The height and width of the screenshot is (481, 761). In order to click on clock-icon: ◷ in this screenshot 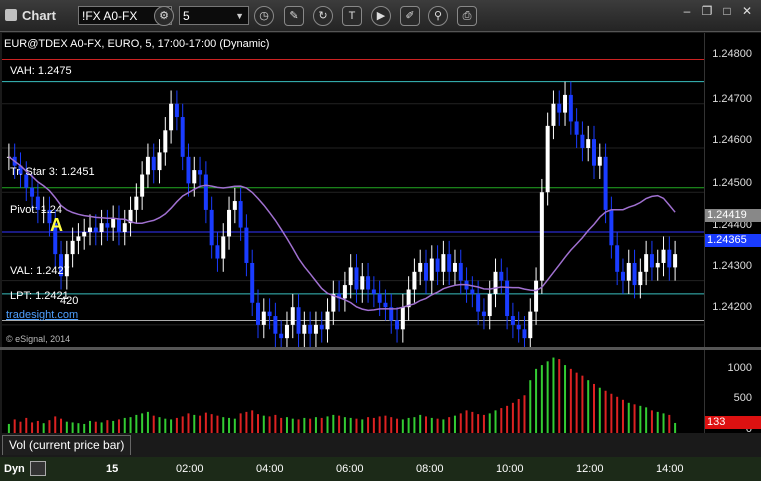, I will do `click(264, 16)`.